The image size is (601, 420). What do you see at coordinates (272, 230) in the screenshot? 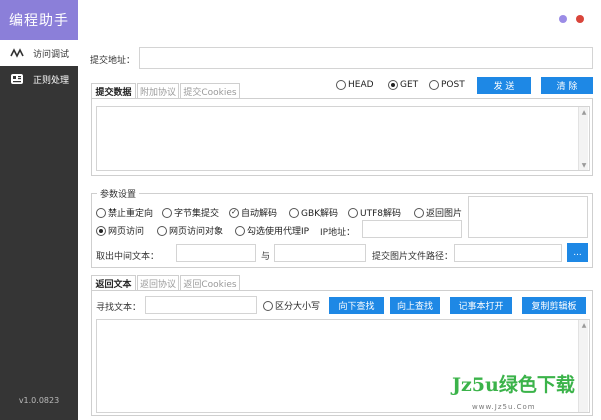
I see `use-proxy-radio: 勾选使用代理IP` at bounding box center [272, 230].